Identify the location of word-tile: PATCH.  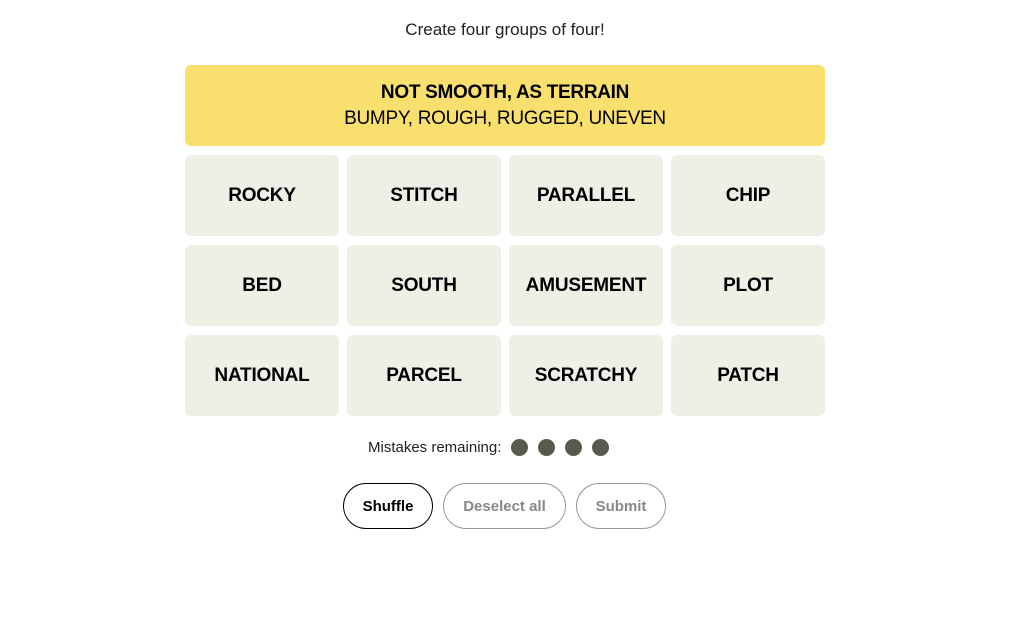
(748, 375).